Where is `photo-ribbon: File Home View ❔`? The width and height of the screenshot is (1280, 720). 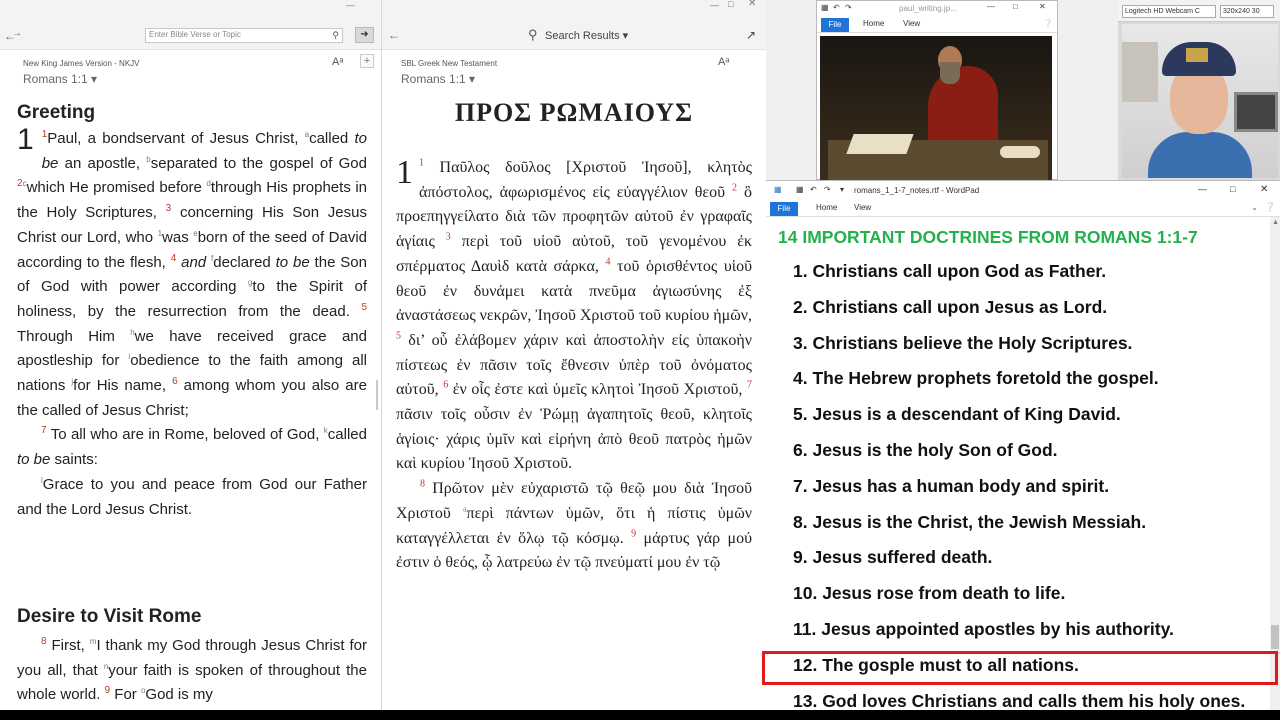 photo-ribbon: File Home View ❔ is located at coordinates (937, 25).